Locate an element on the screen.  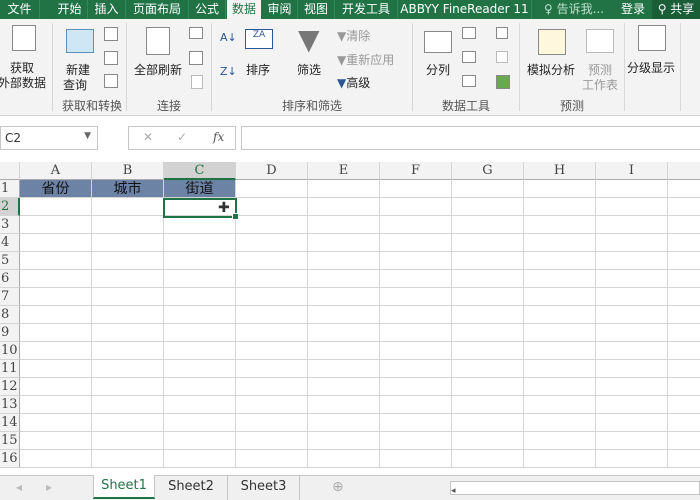
cell-A2 is located at coordinates (56, 207).